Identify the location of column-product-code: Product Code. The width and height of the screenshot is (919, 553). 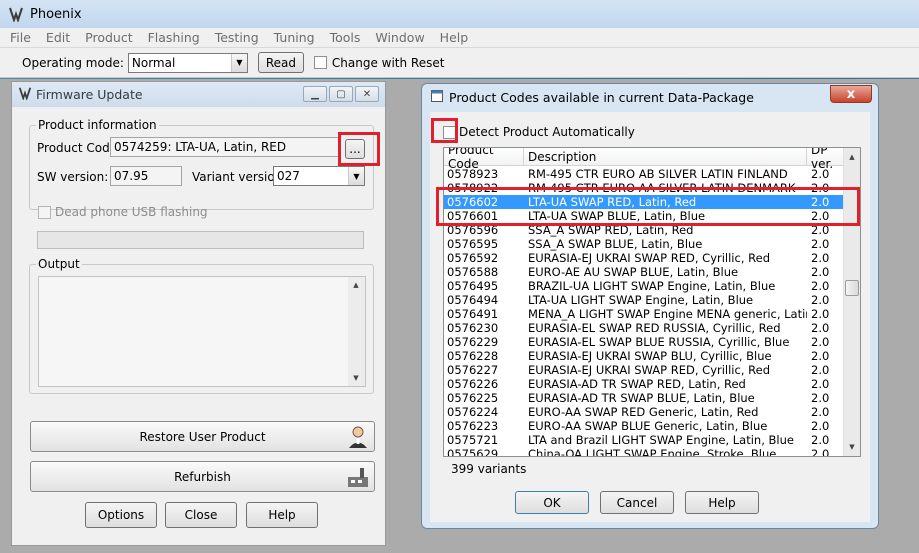
(484, 159).